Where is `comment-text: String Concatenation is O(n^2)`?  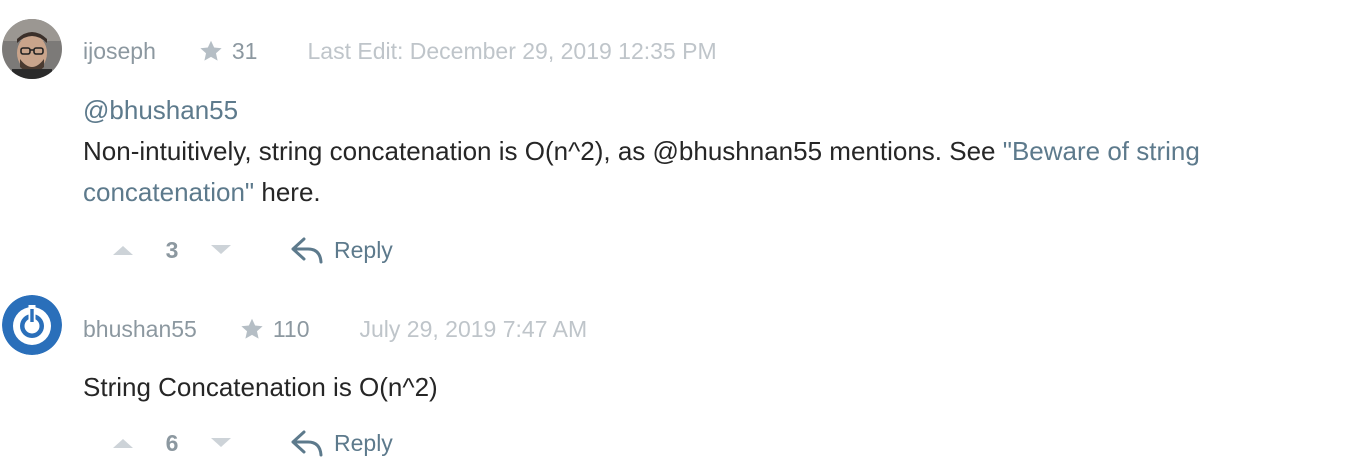 comment-text: String Concatenation is O(n^2) is located at coordinates (260, 387).